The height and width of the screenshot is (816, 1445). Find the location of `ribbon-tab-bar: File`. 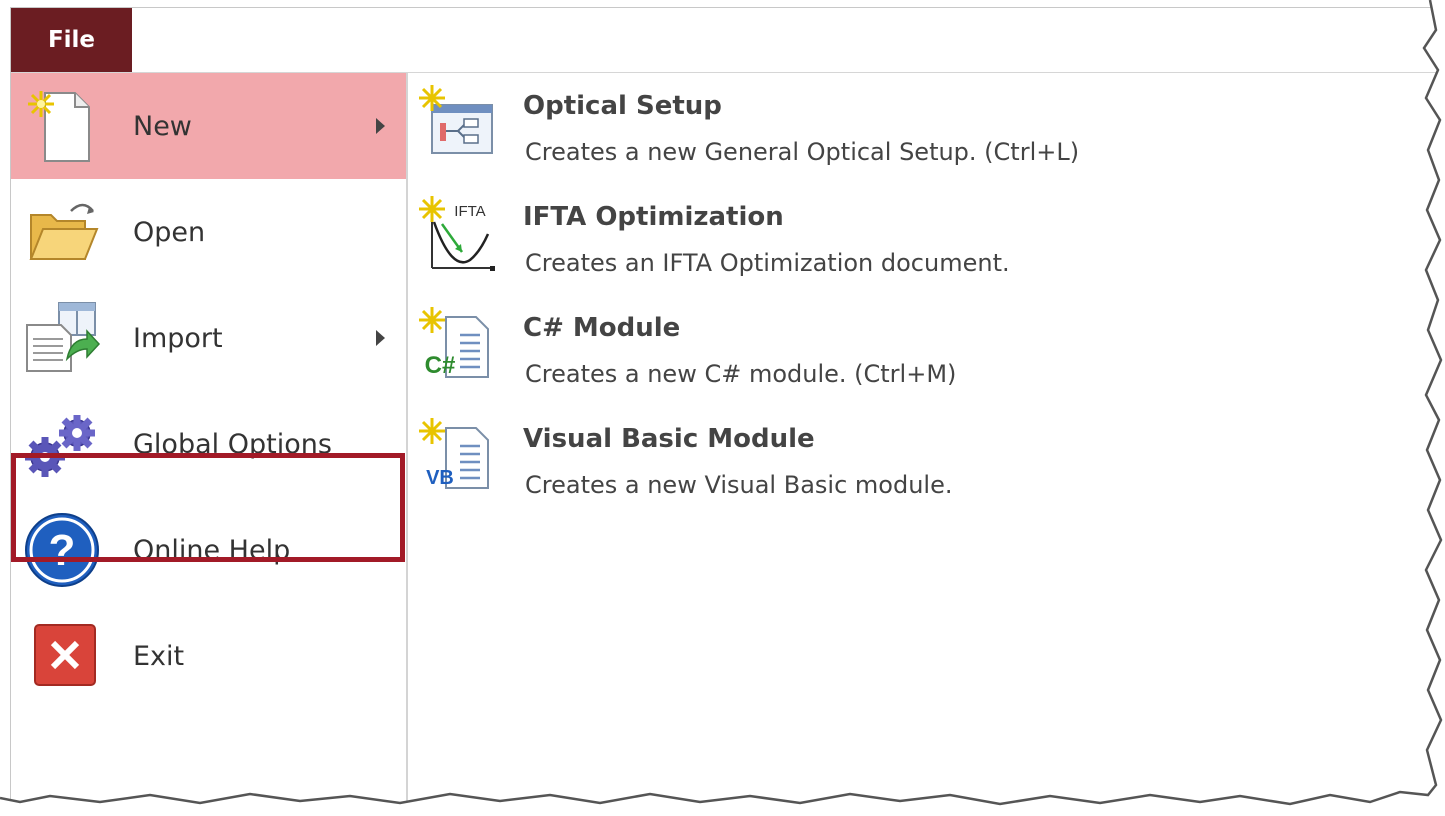

ribbon-tab-bar: File is located at coordinates (723, 40).